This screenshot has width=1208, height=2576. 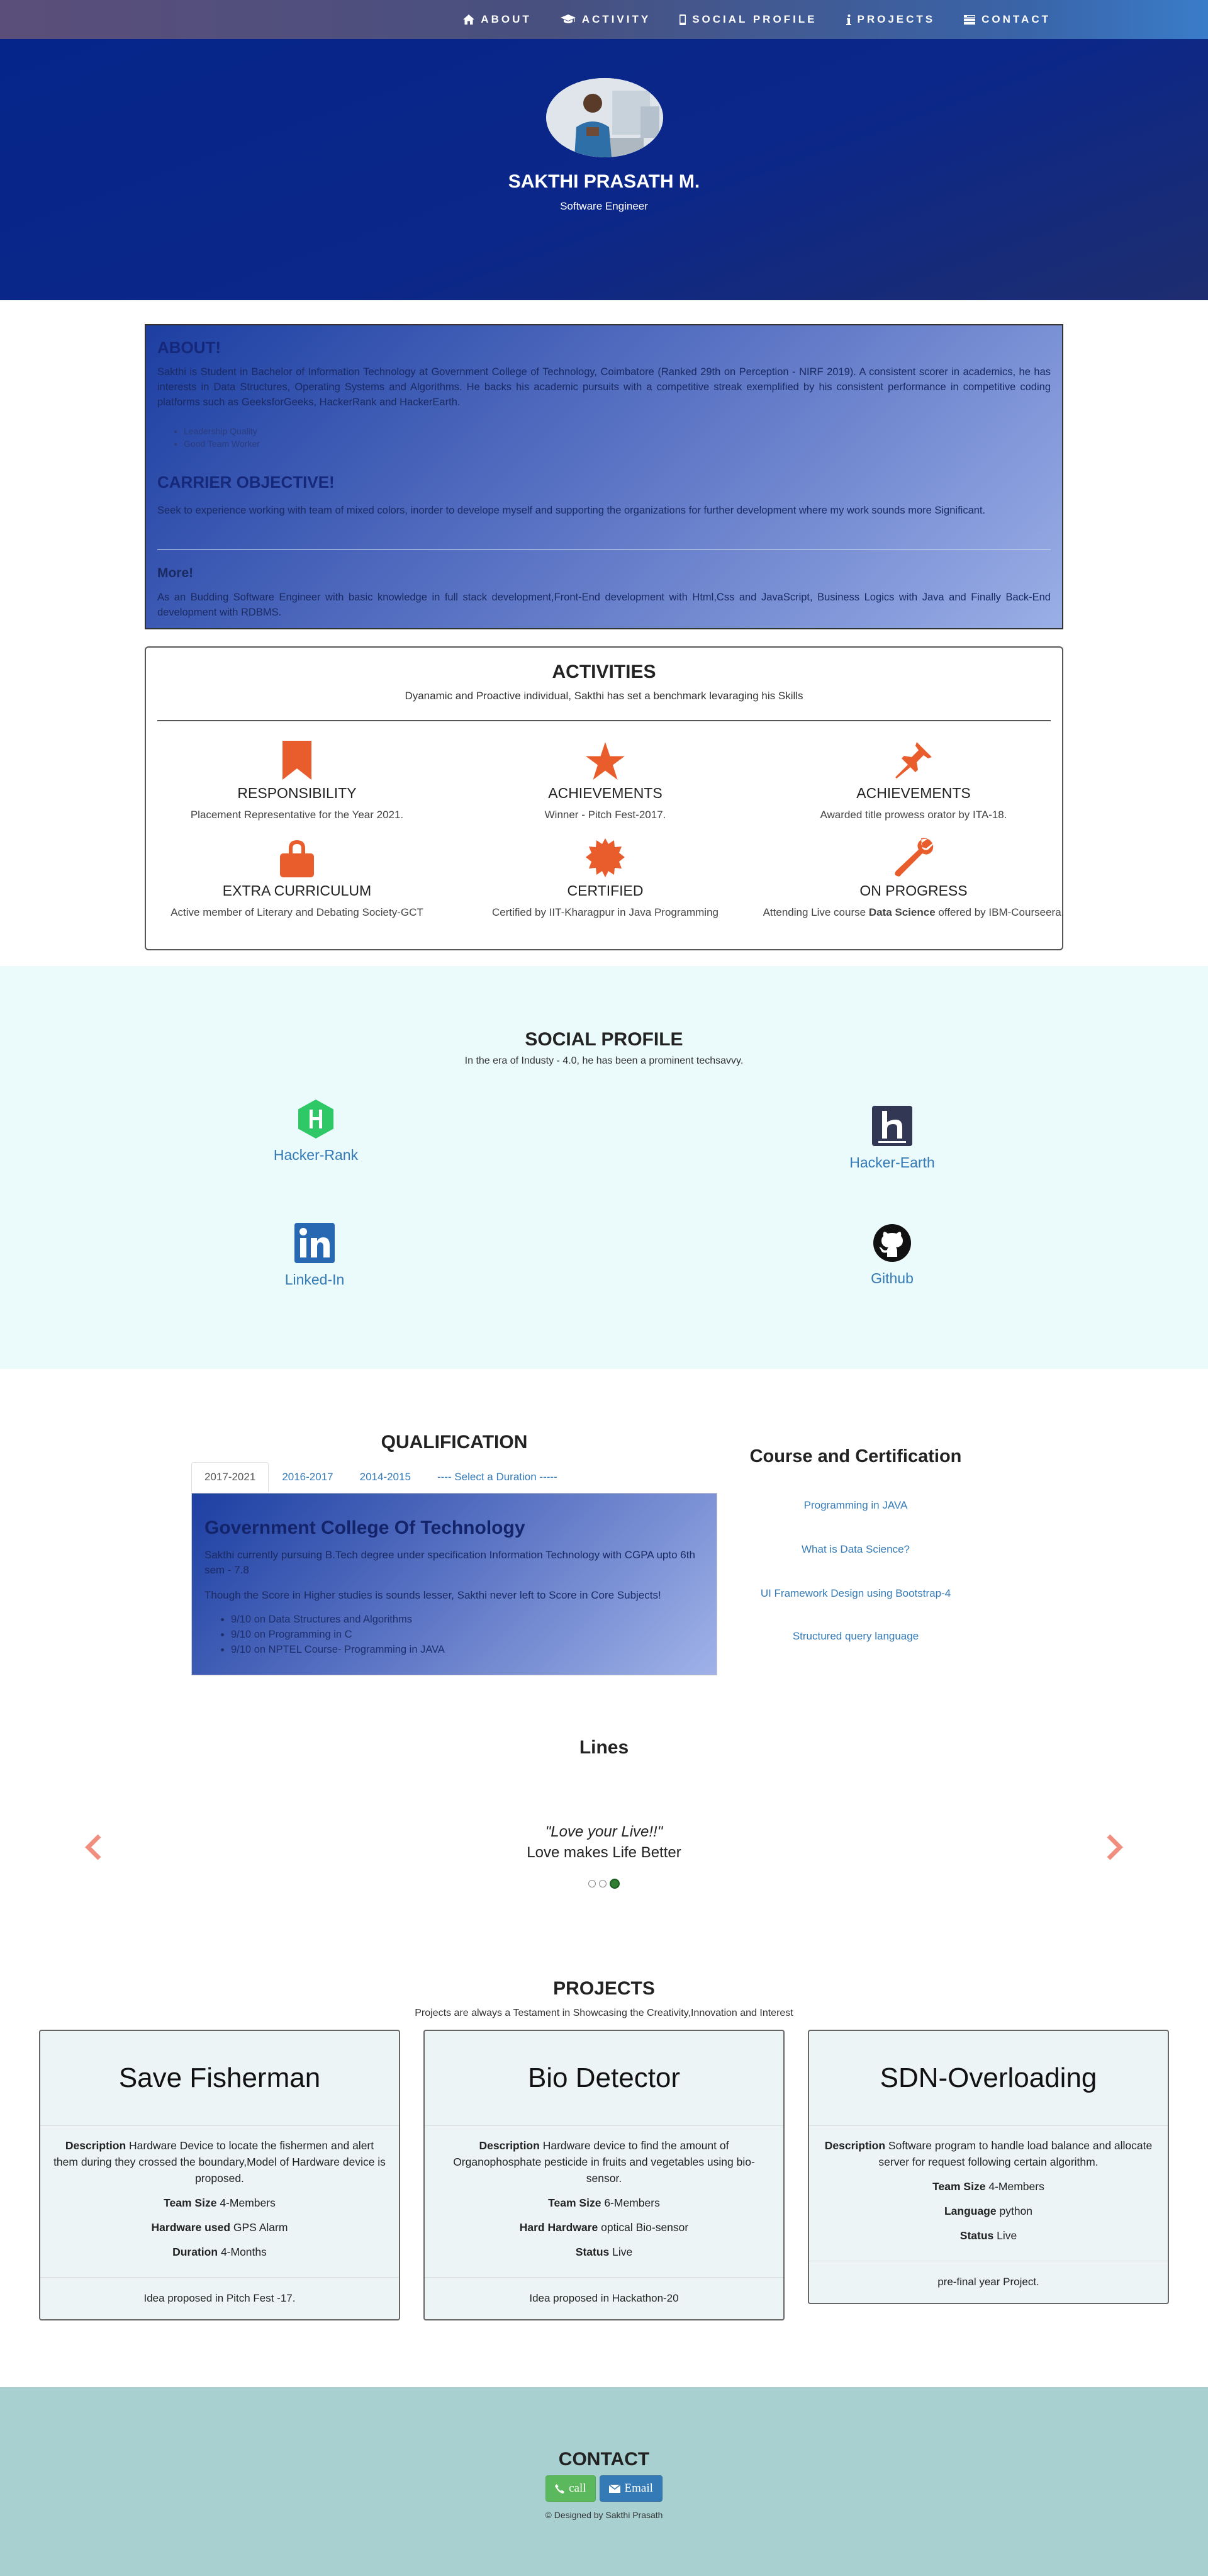 I want to click on github-icon, so click(x=892, y=1243).